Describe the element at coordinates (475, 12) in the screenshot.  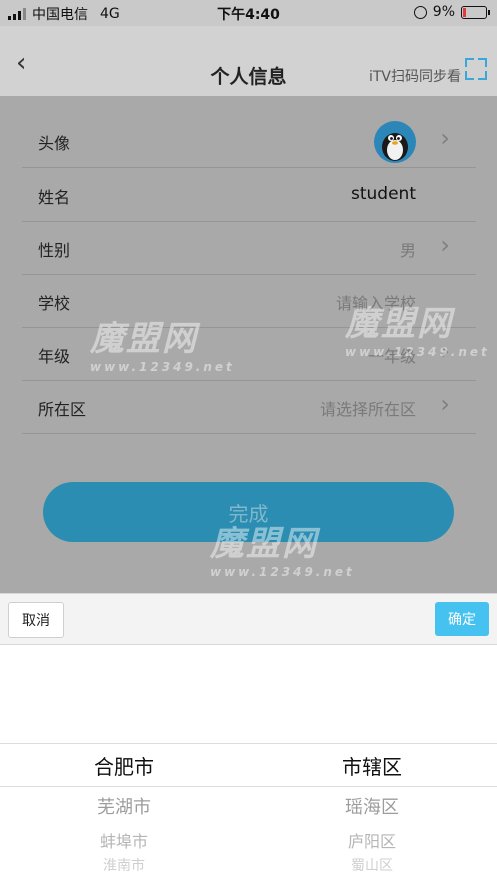
I see `battery-icon` at that location.